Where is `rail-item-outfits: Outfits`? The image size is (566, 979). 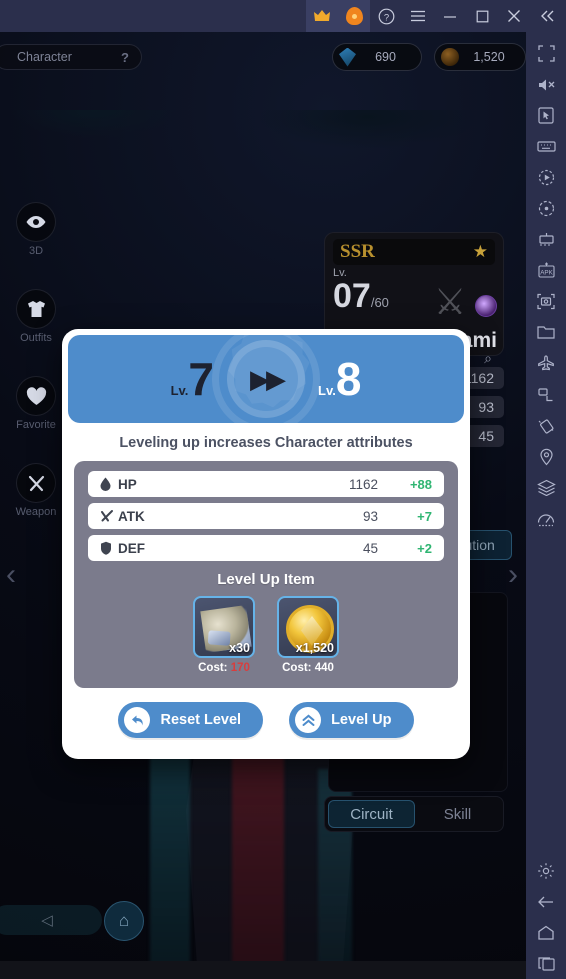 rail-item-outfits: Outfits is located at coordinates (36, 316).